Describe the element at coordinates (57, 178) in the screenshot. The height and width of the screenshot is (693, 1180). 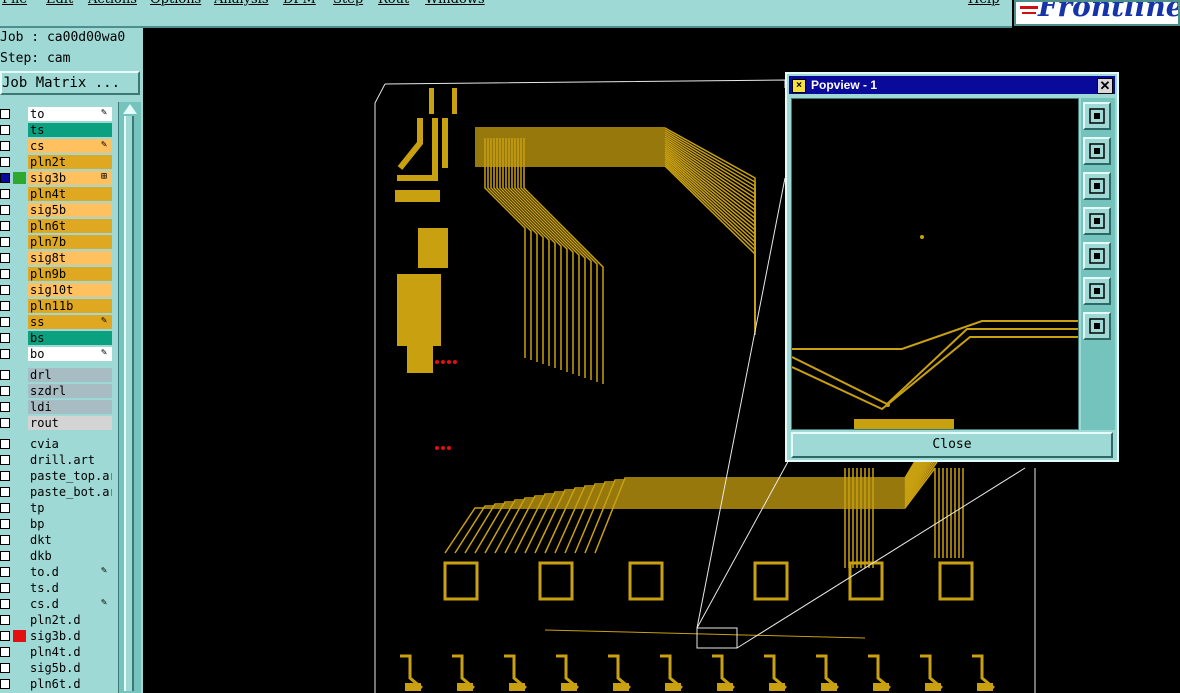
I see `layer-row: sig3b ⊞` at that location.